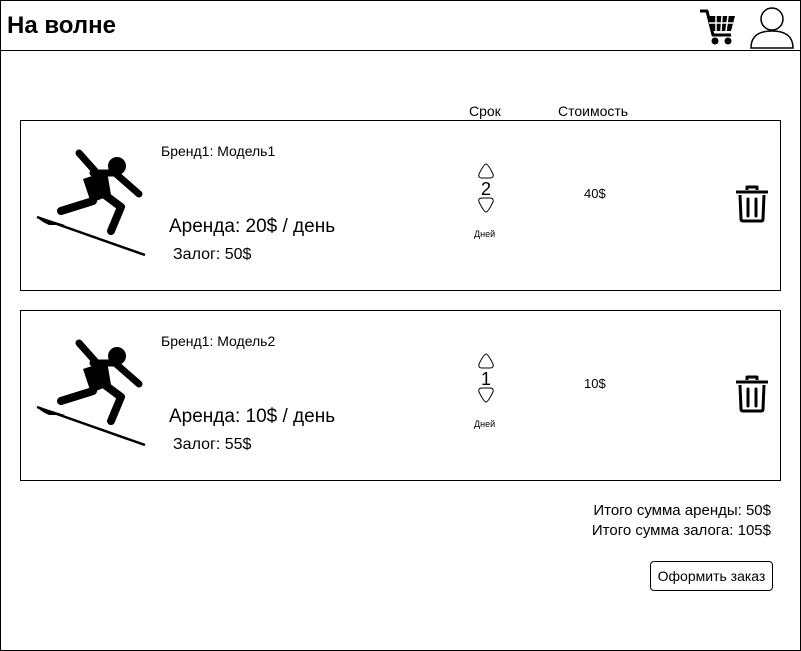  I want to click on total-rent: Итого сумма аренды: 50$, so click(682, 510).